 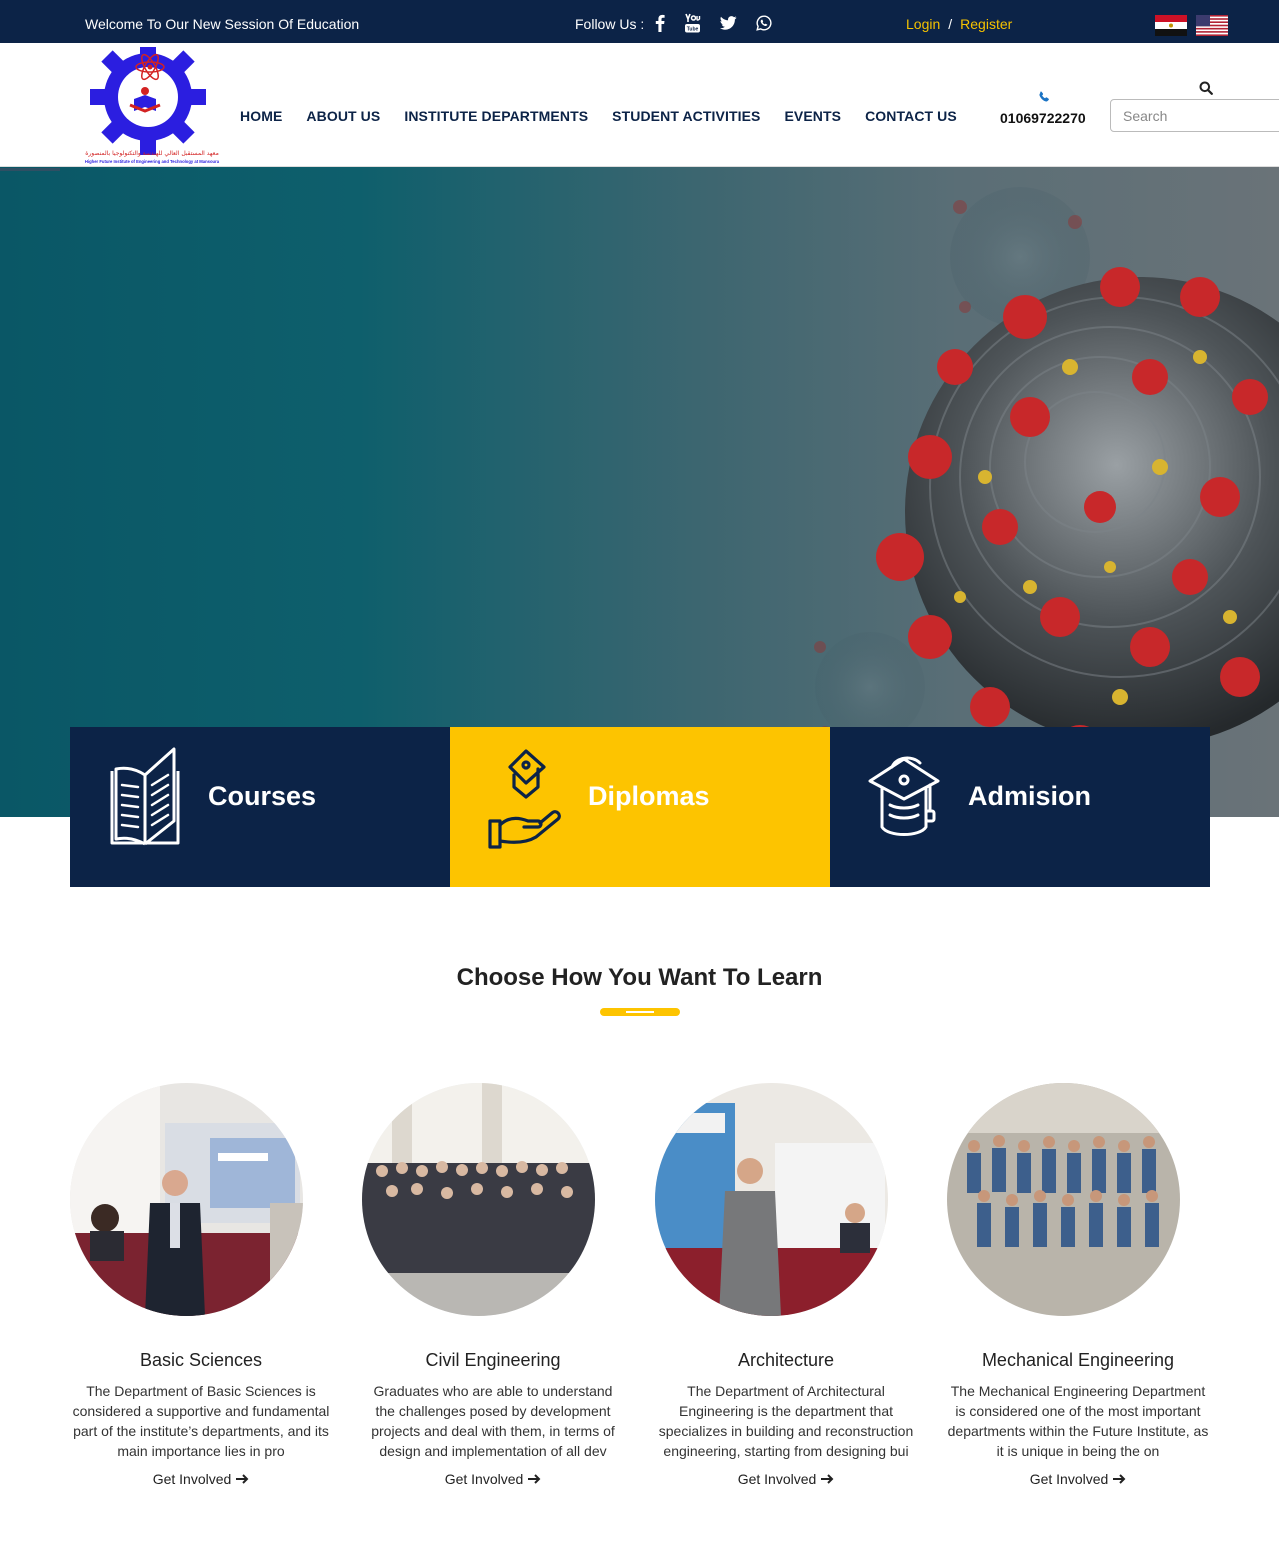 What do you see at coordinates (1030, 796) in the screenshot?
I see `feature-label: Admision` at bounding box center [1030, 796].